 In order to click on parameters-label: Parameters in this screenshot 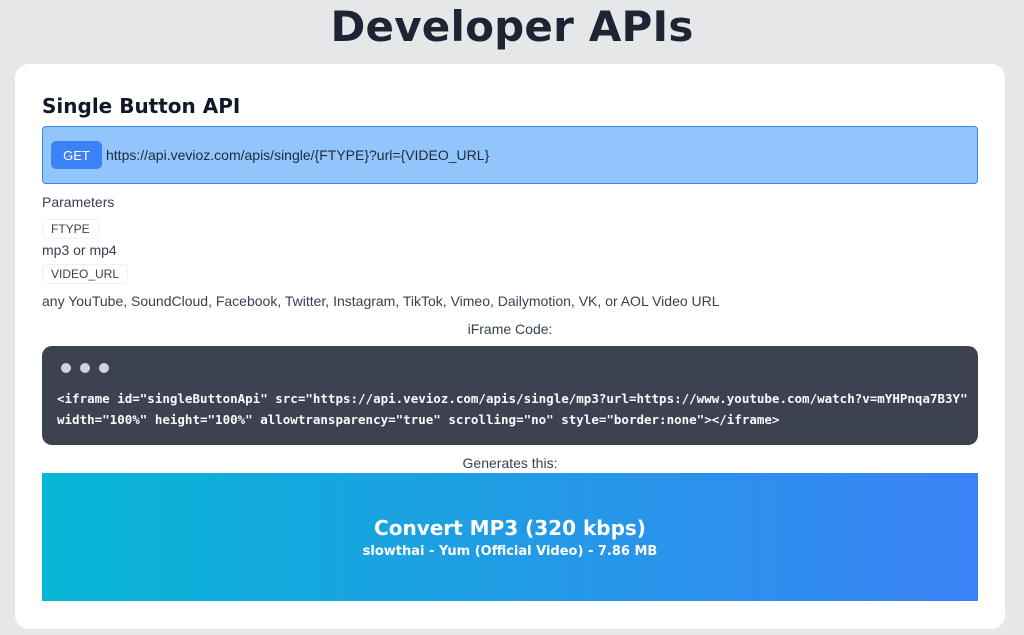, I will do `click(78, 202)`.